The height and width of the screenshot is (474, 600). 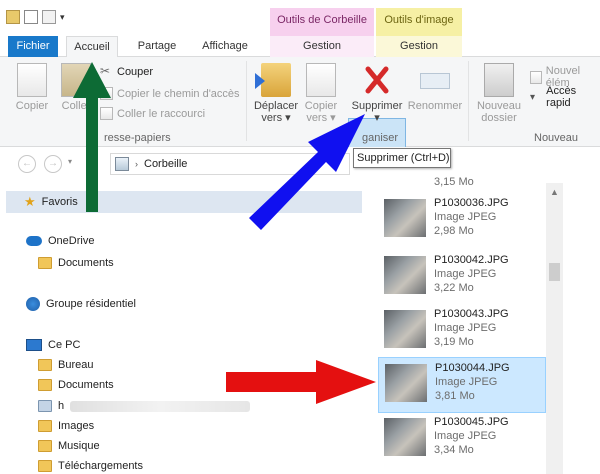 I want to click on rename-button: Renommer, so click(x=435, y=87).